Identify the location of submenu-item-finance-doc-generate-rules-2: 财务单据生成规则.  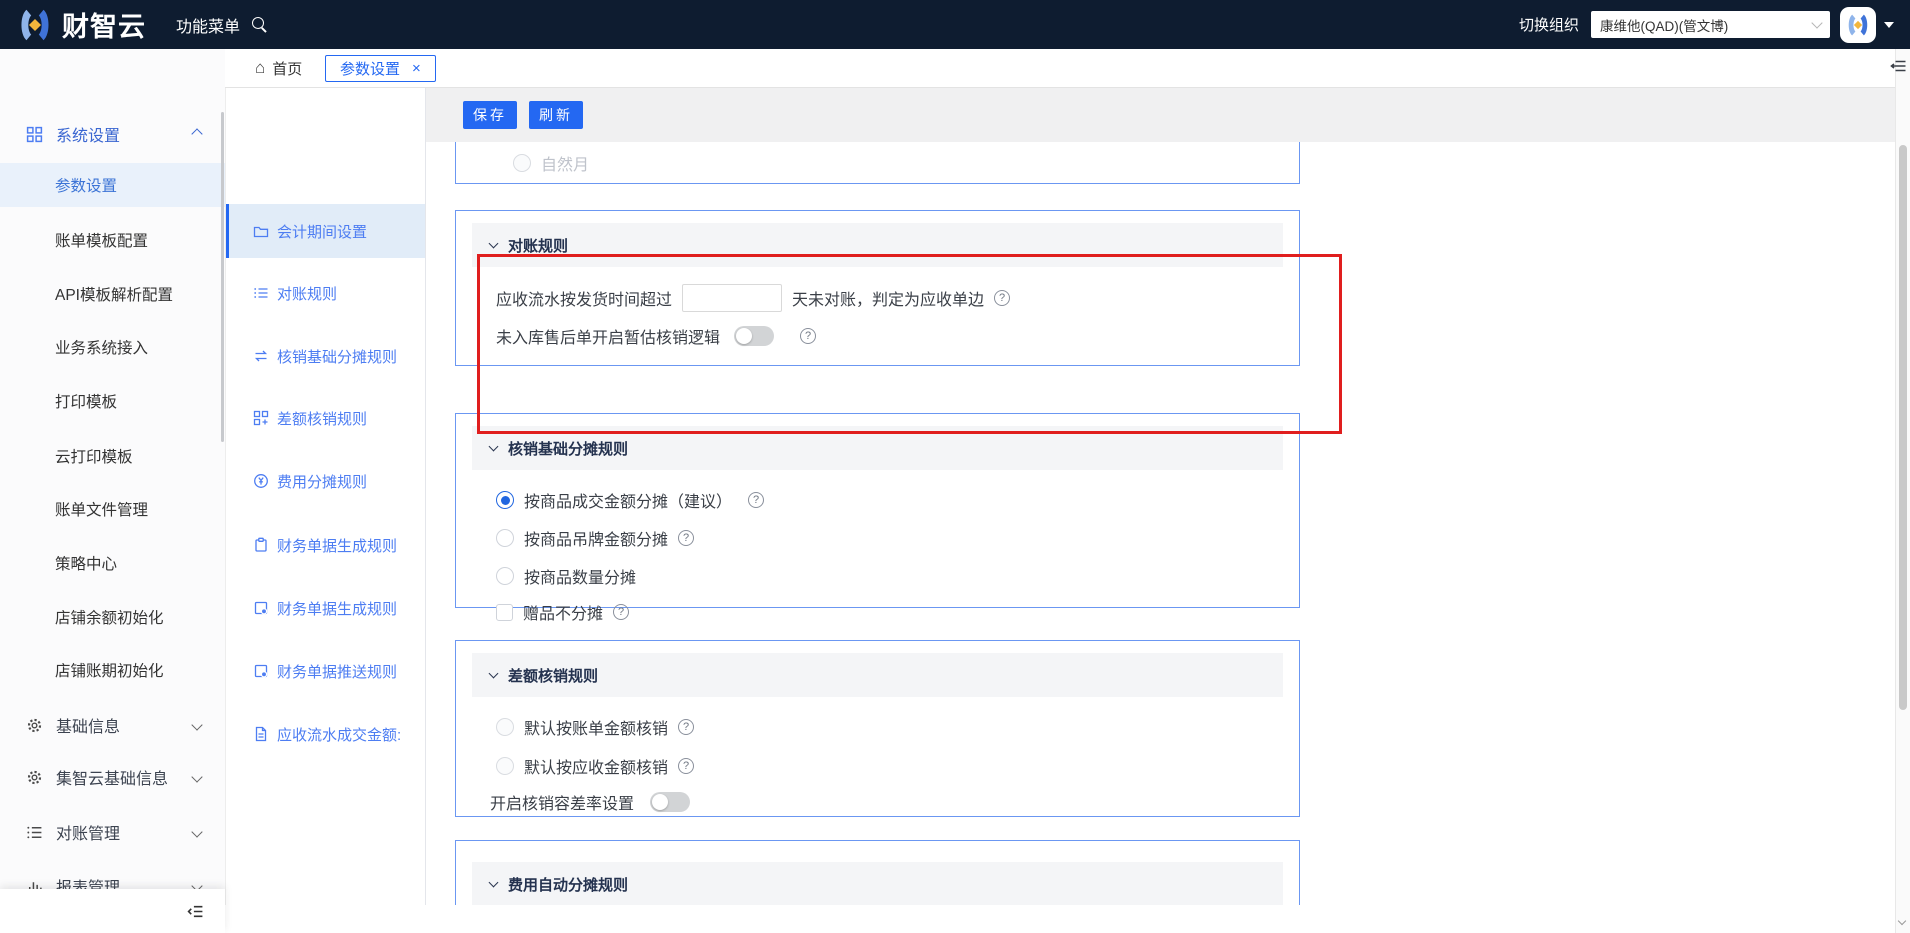
(325, 608).